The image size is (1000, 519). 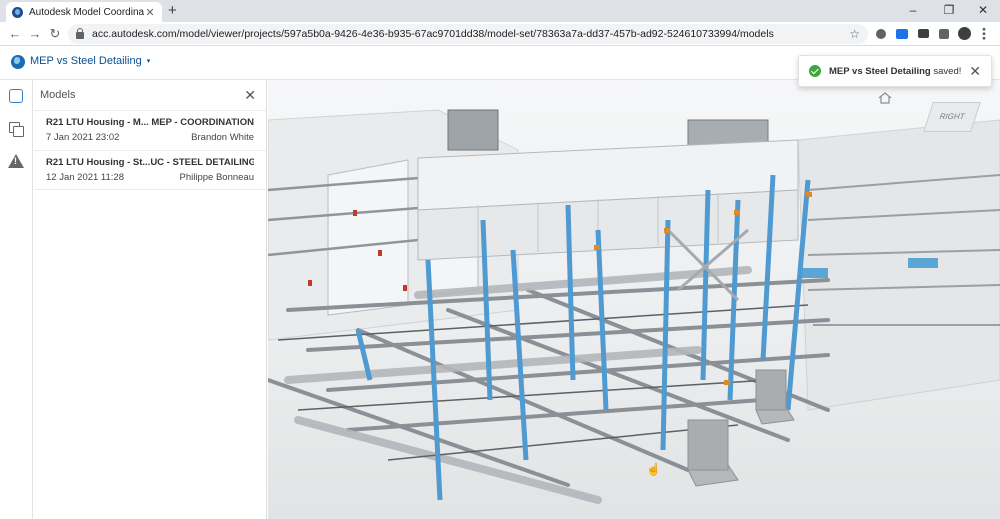 I want to click on saved-toast: MEP vs Steel Detailing saved! ✕, so click(x=895, y=71).